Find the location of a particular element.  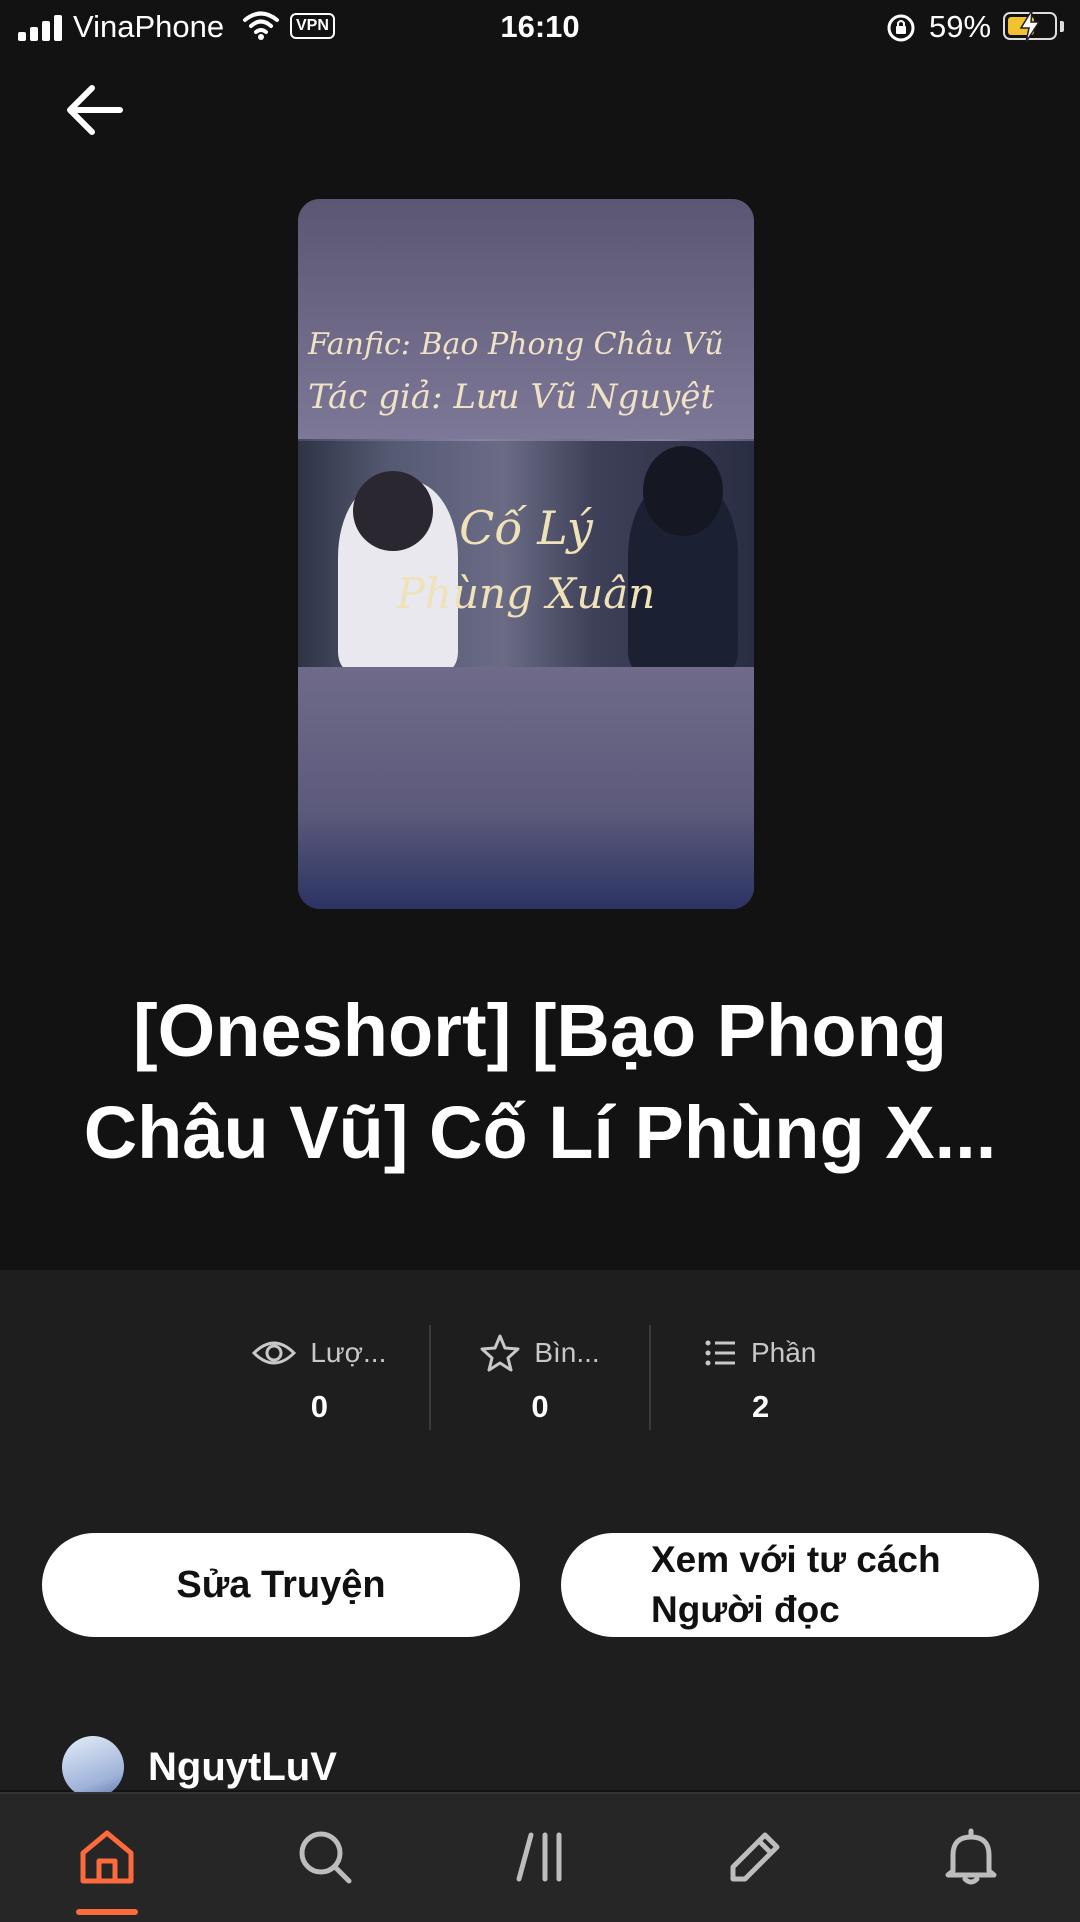

view-as-reader-button: Xem với tư cách Người đọc is located at coordinates (800, 1585).